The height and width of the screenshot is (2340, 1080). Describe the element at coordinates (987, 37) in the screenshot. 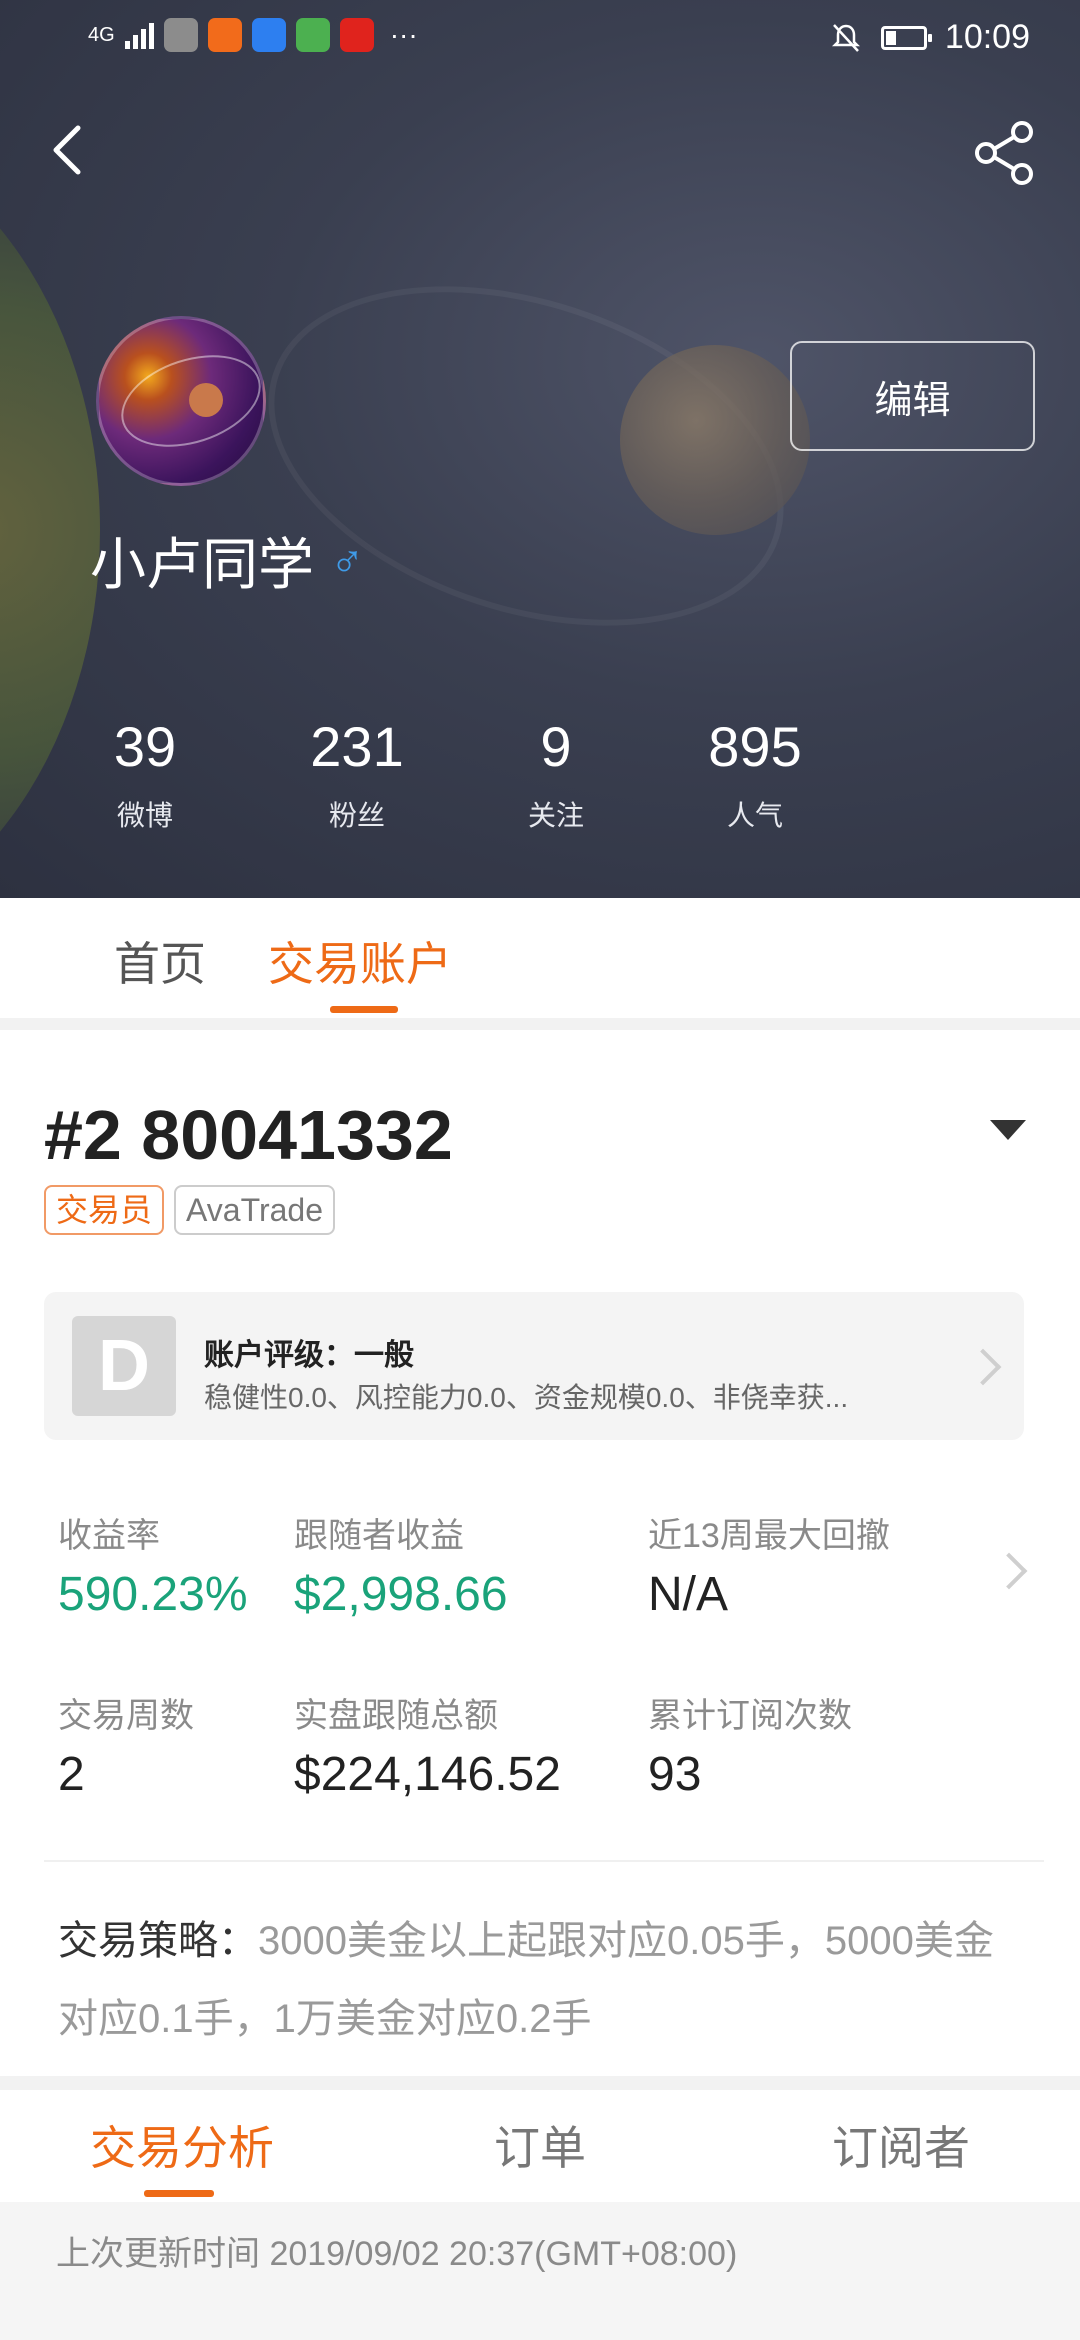

I see `clock: 10:09` at that location.